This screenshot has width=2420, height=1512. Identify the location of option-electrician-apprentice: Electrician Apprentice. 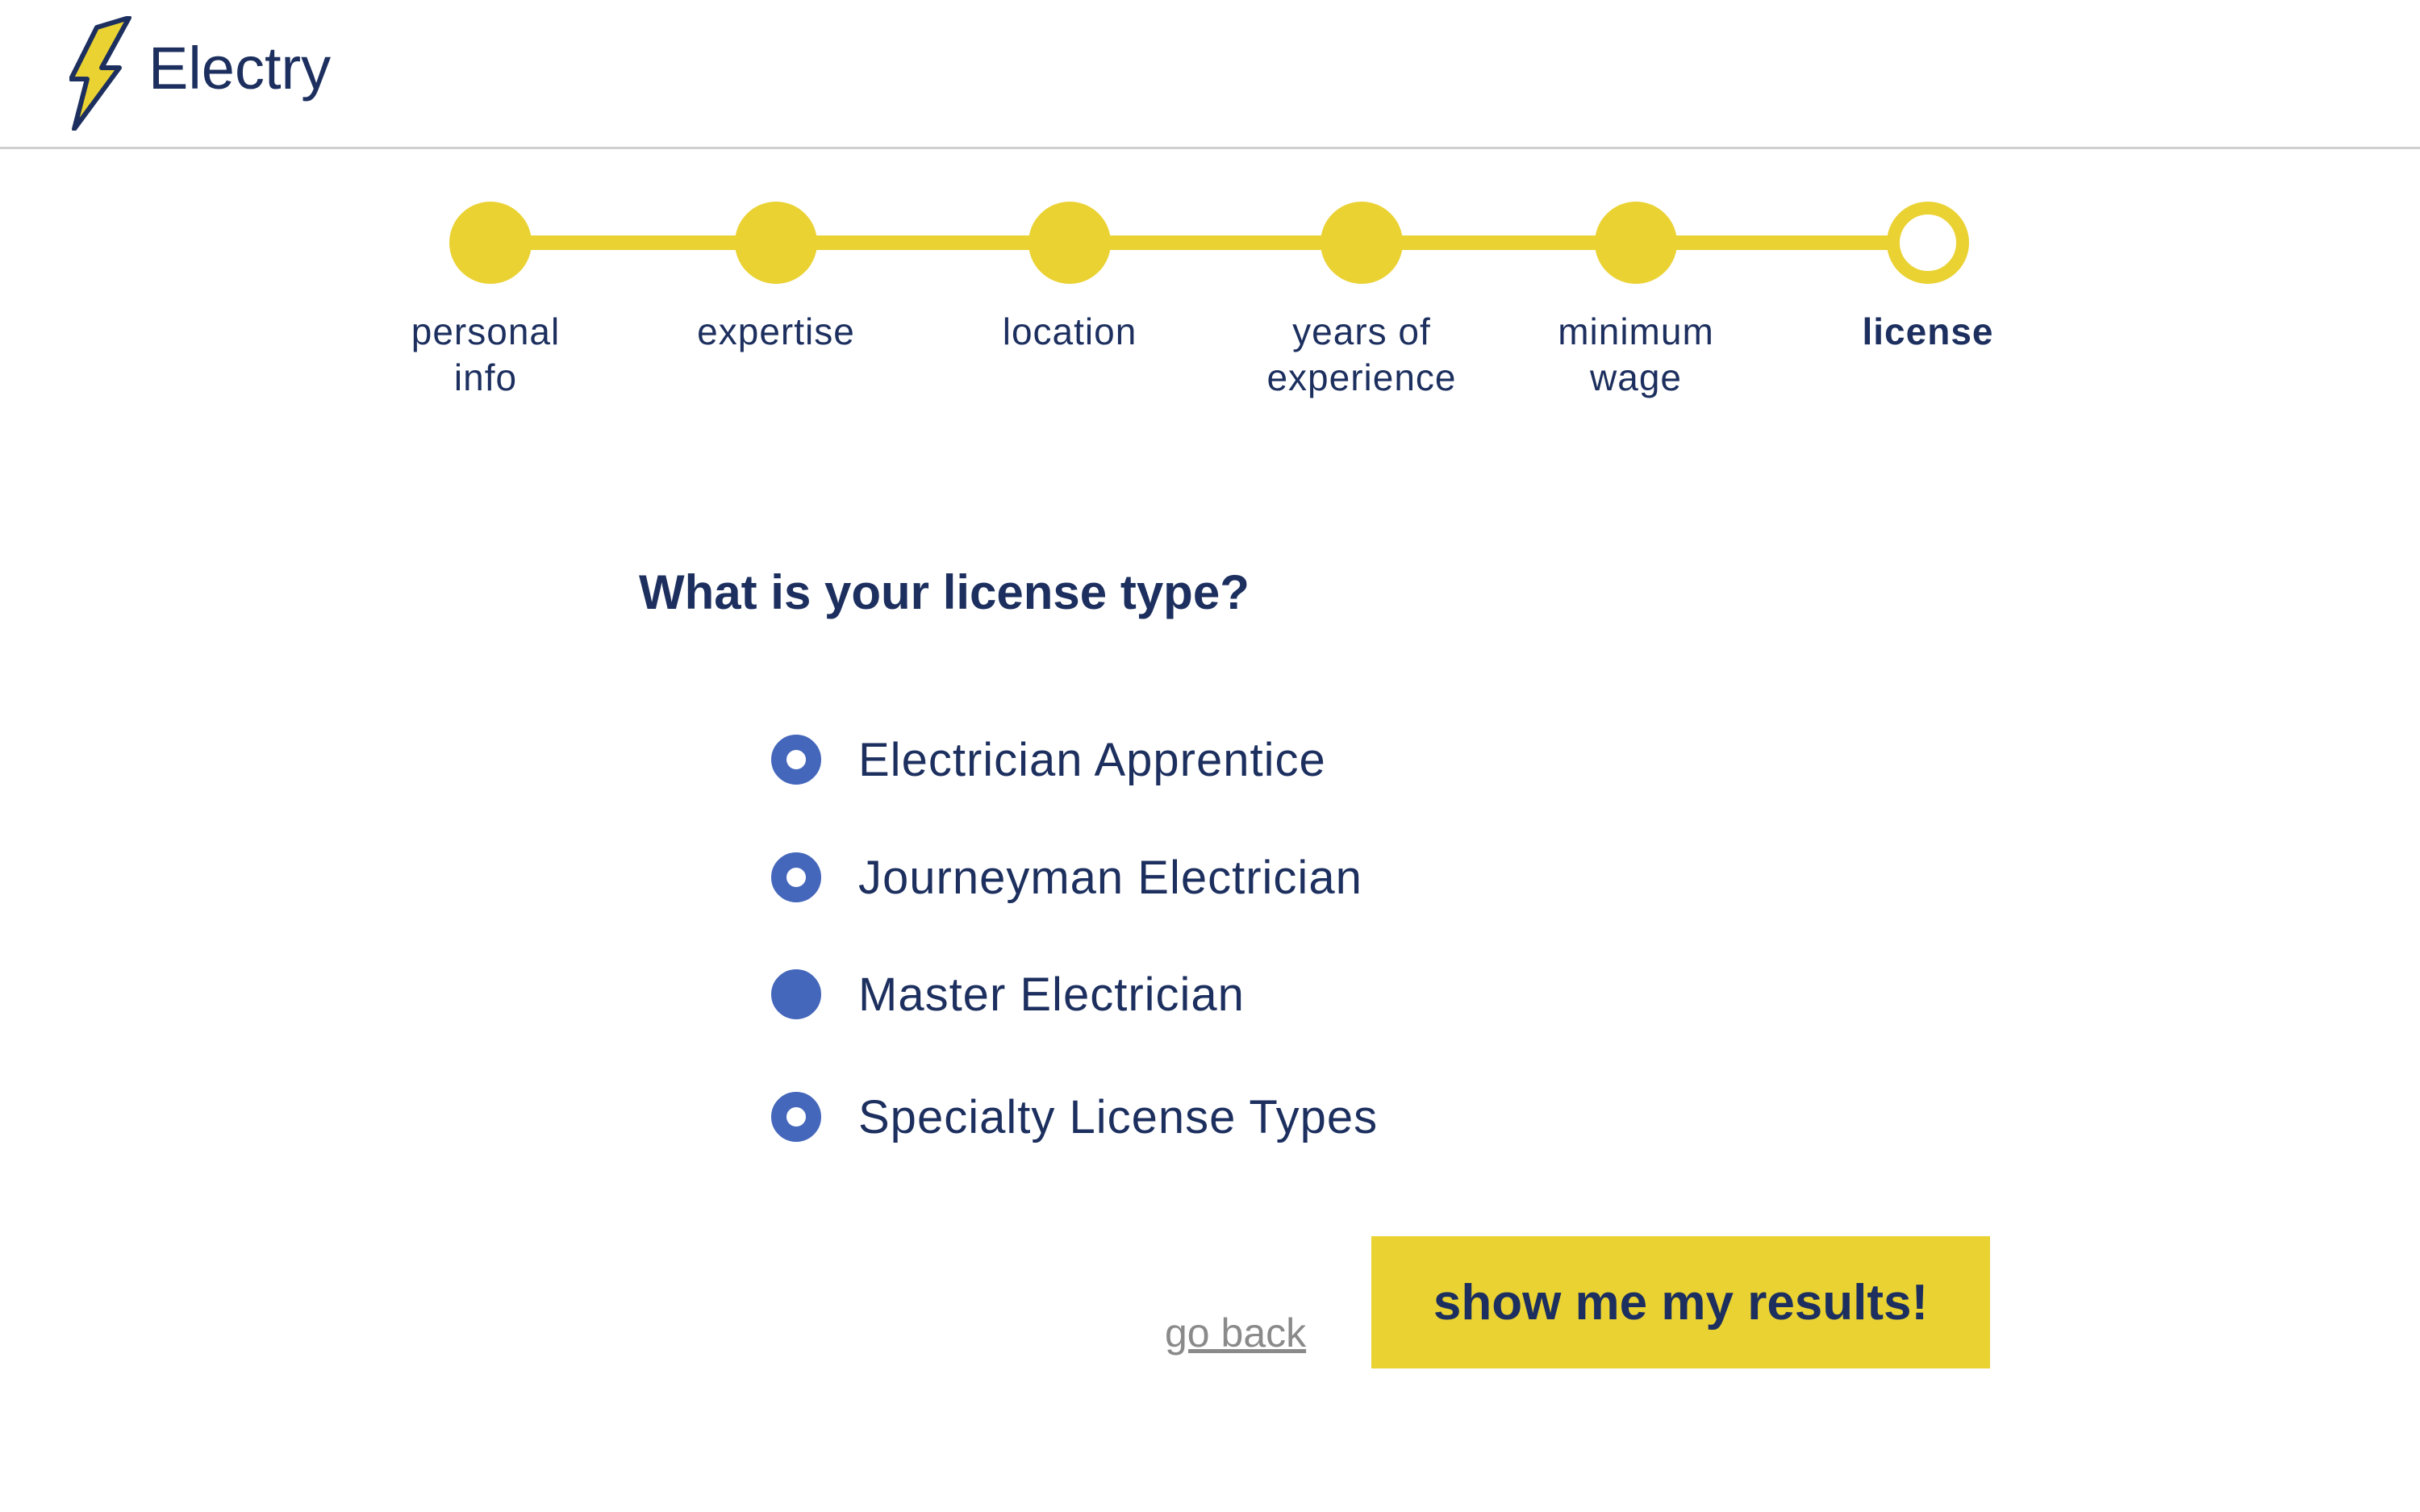
(1048, 759).